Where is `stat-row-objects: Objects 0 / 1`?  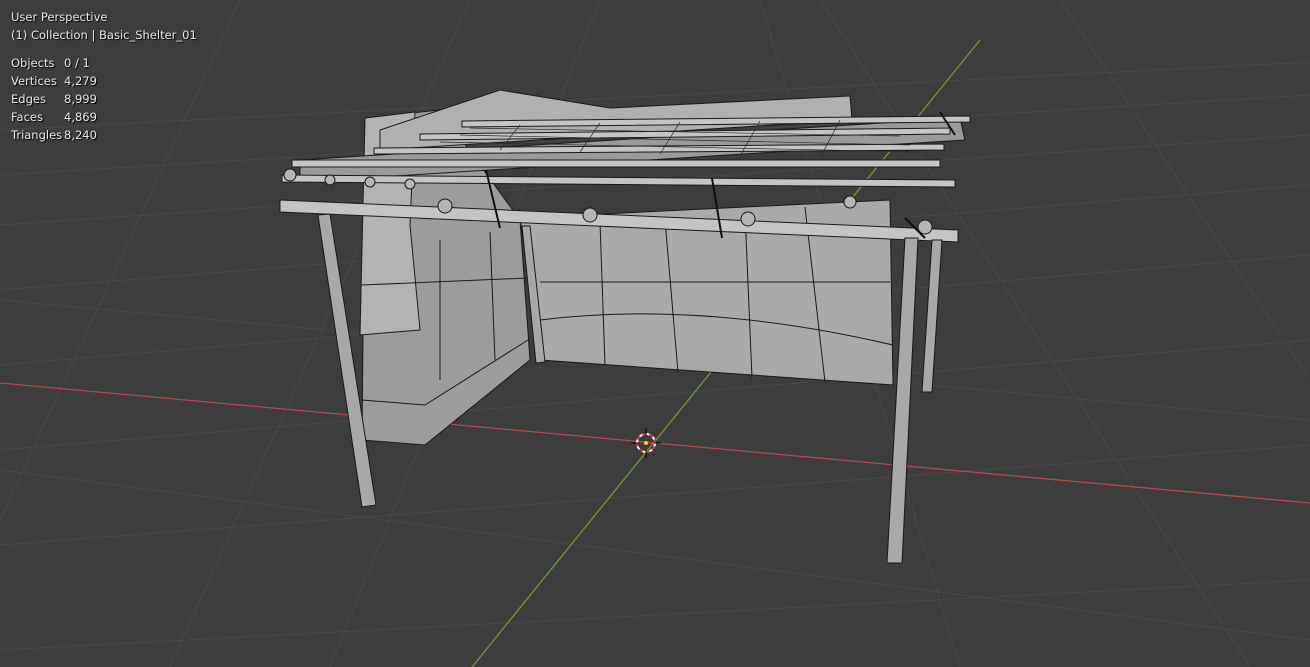
stat-row-objects: Objects 0 / 1 is located at coordinates (54, 63).